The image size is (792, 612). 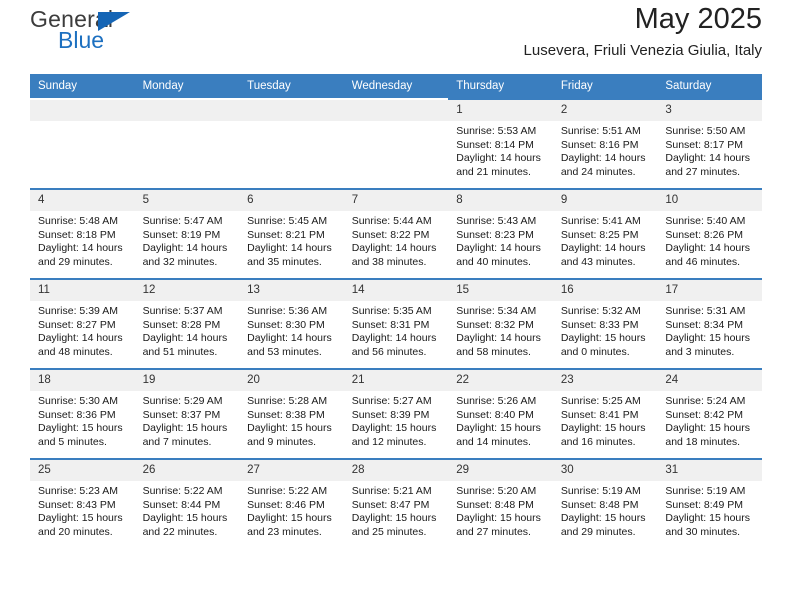 I want to click on sunrise-text: Sunrise: 5:43 AM, so click(x=496, y=221).